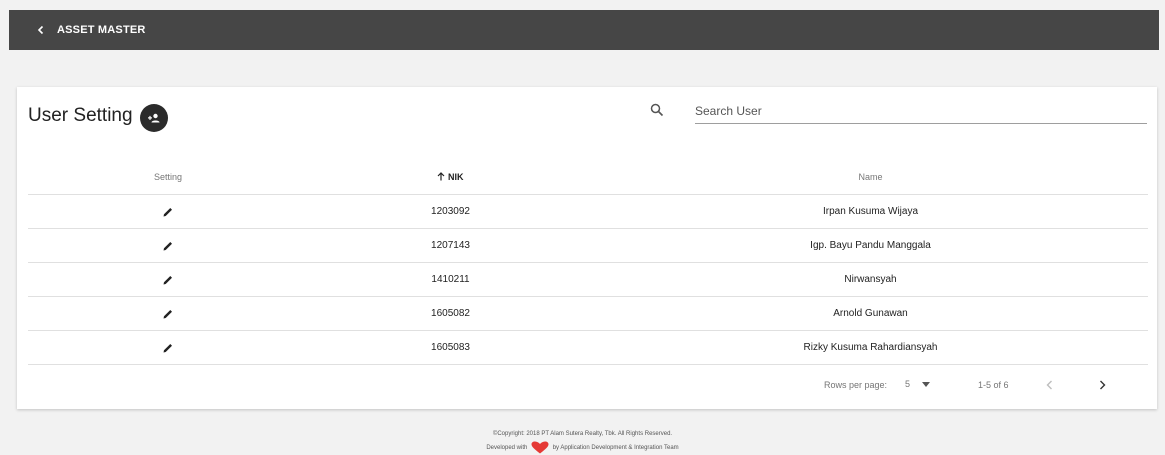  What do you see at coordinates (450, 313) in the screenshot?
I see `nik-cell: 1605082` at bounding box center [450, 313].